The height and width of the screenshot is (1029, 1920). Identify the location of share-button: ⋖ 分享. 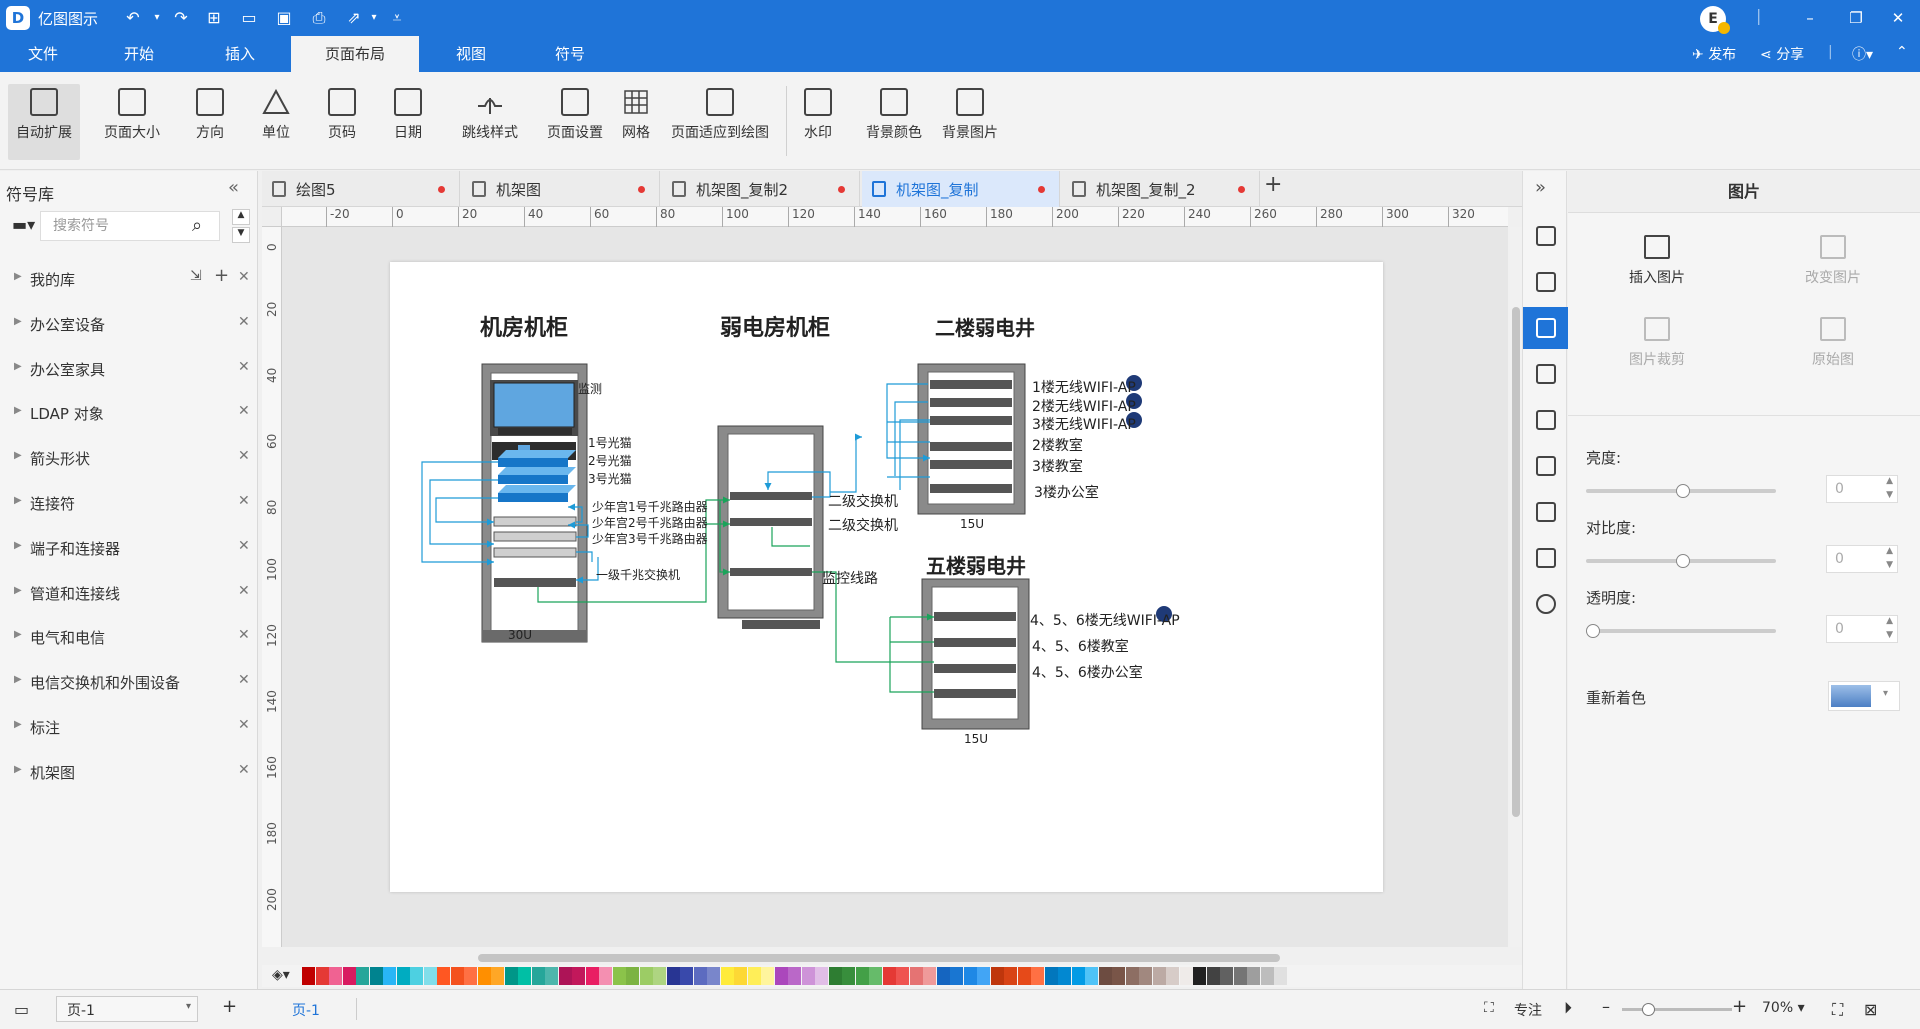
(1782, 54).